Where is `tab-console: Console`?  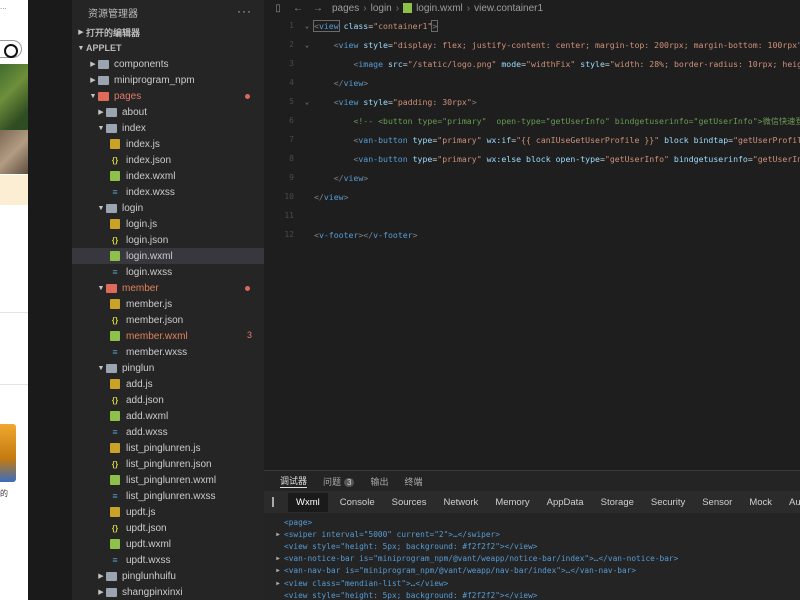
tab-console: Console is located at coordinates (357, 502).